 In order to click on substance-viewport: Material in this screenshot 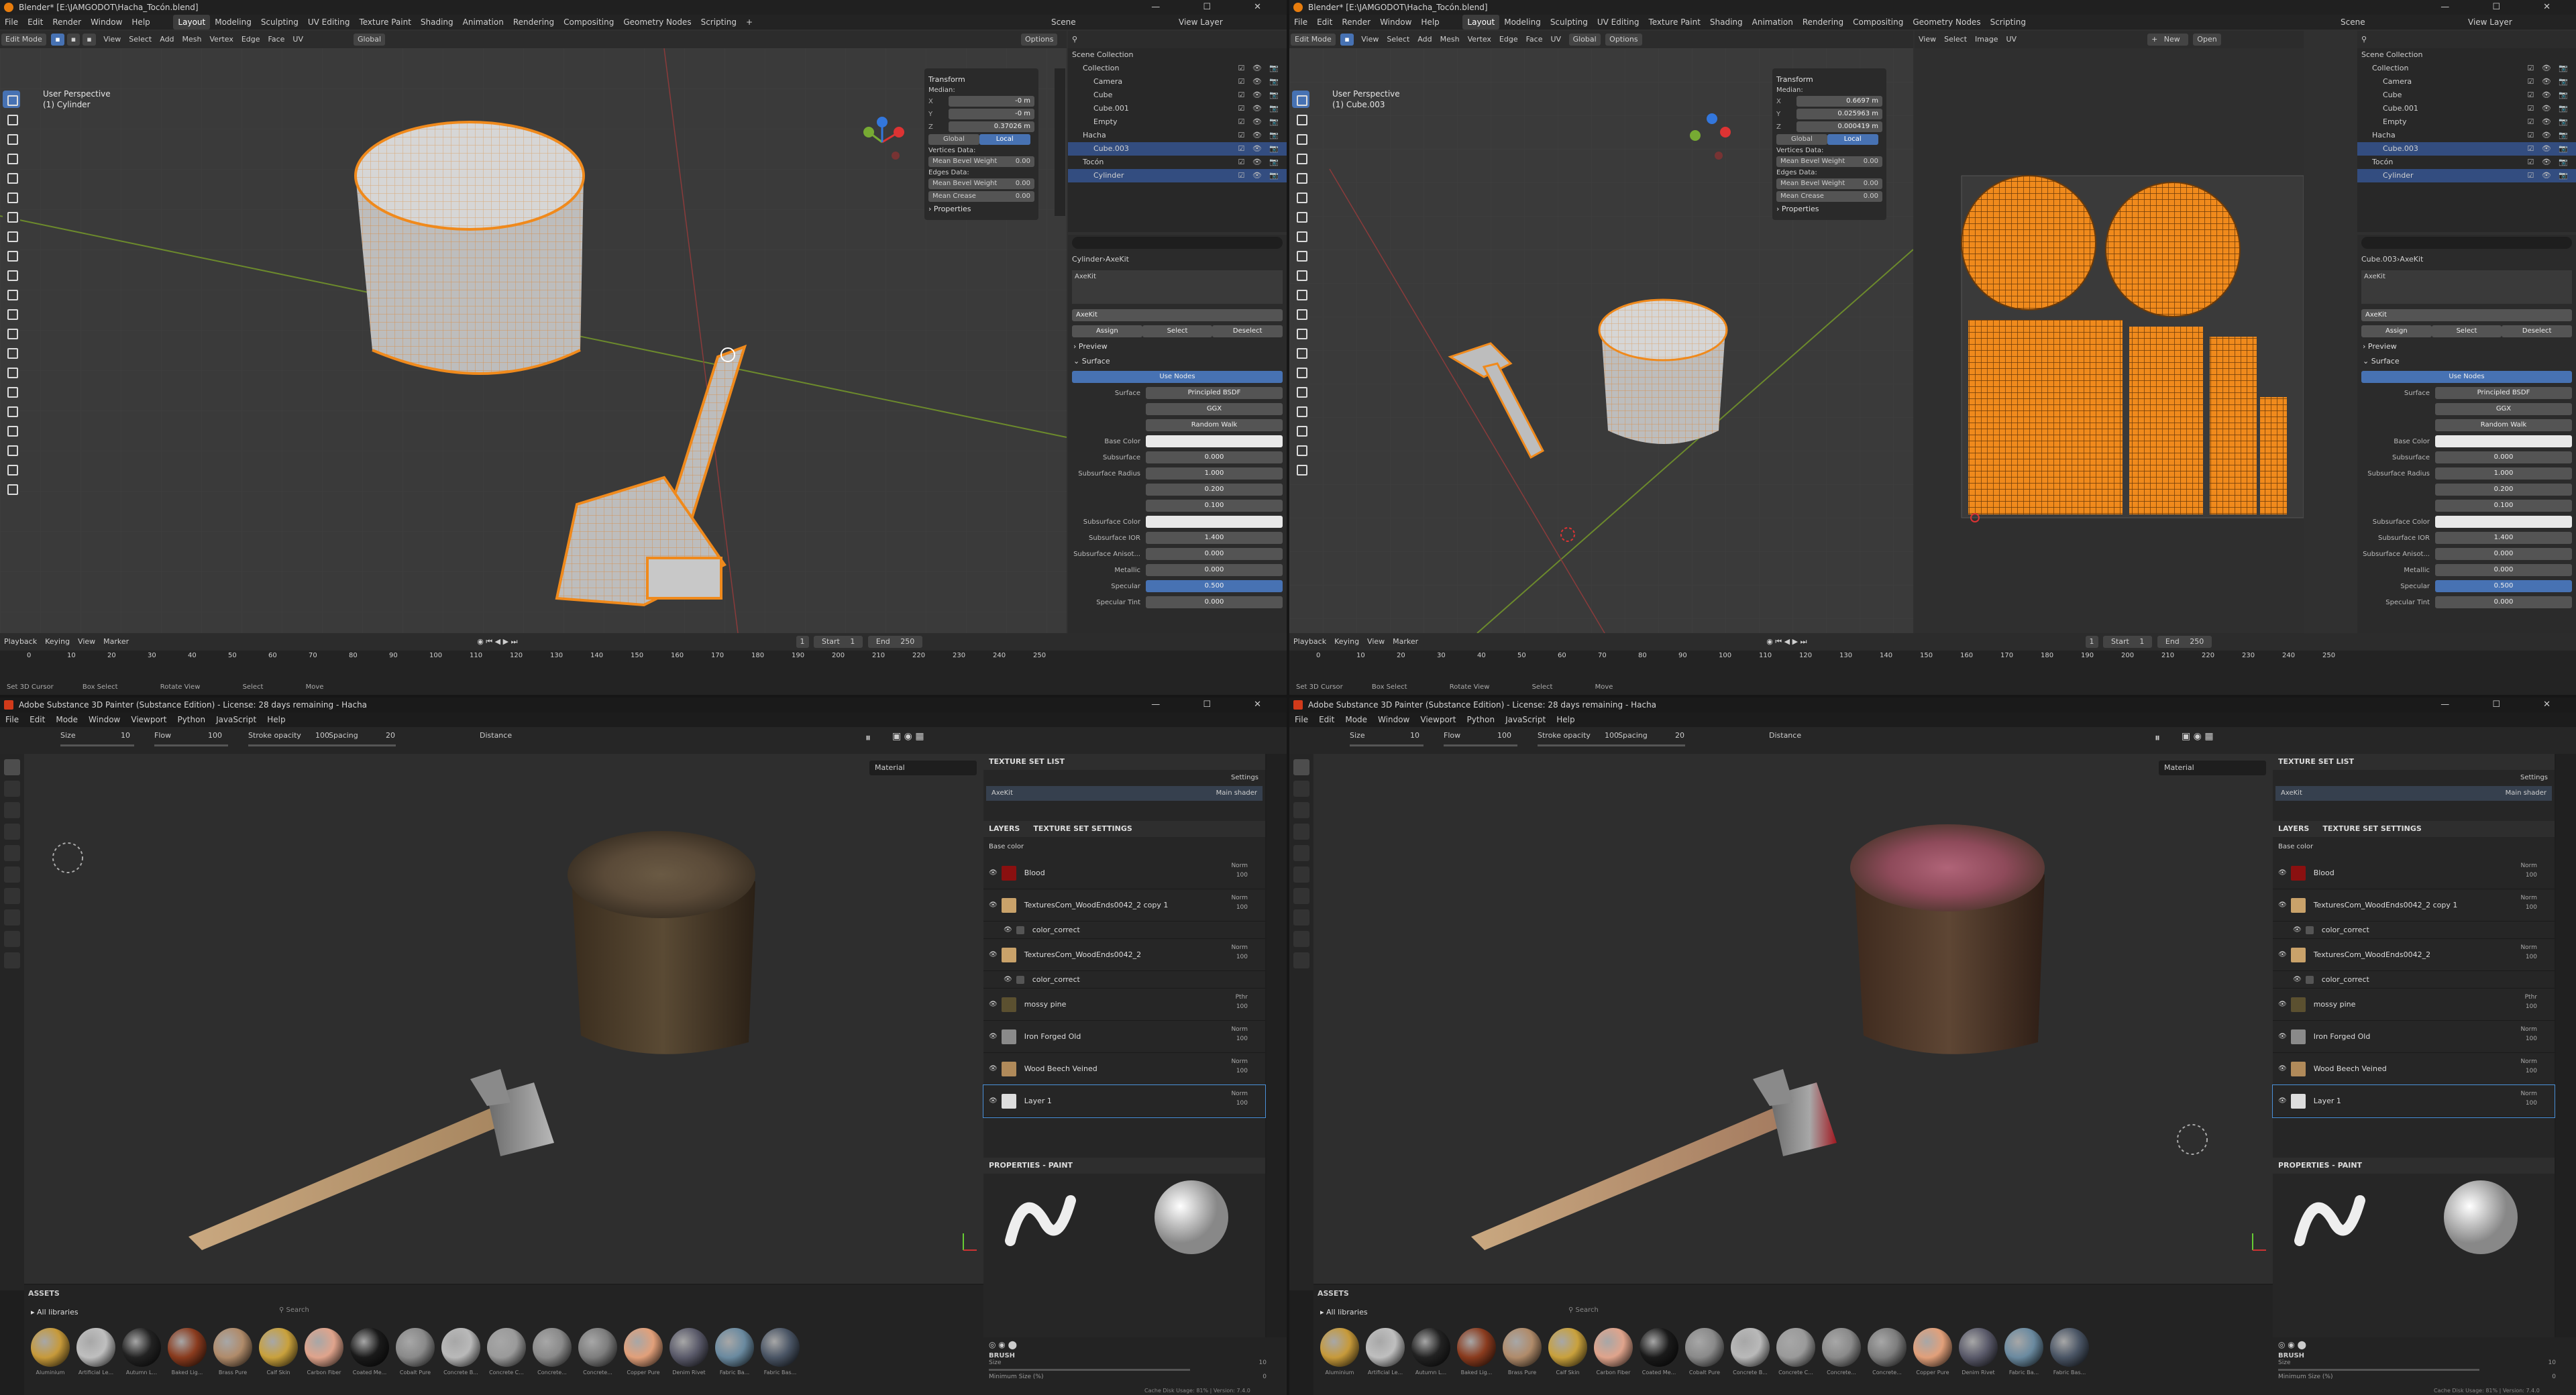, I will do `click(503, 1019)`.